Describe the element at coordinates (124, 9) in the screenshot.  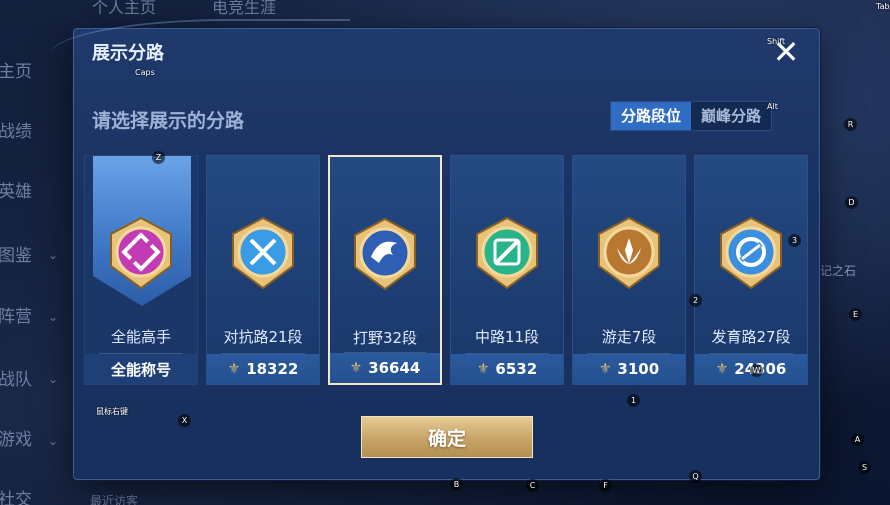
I see `top-tab-profile: 个人主页` at that location.